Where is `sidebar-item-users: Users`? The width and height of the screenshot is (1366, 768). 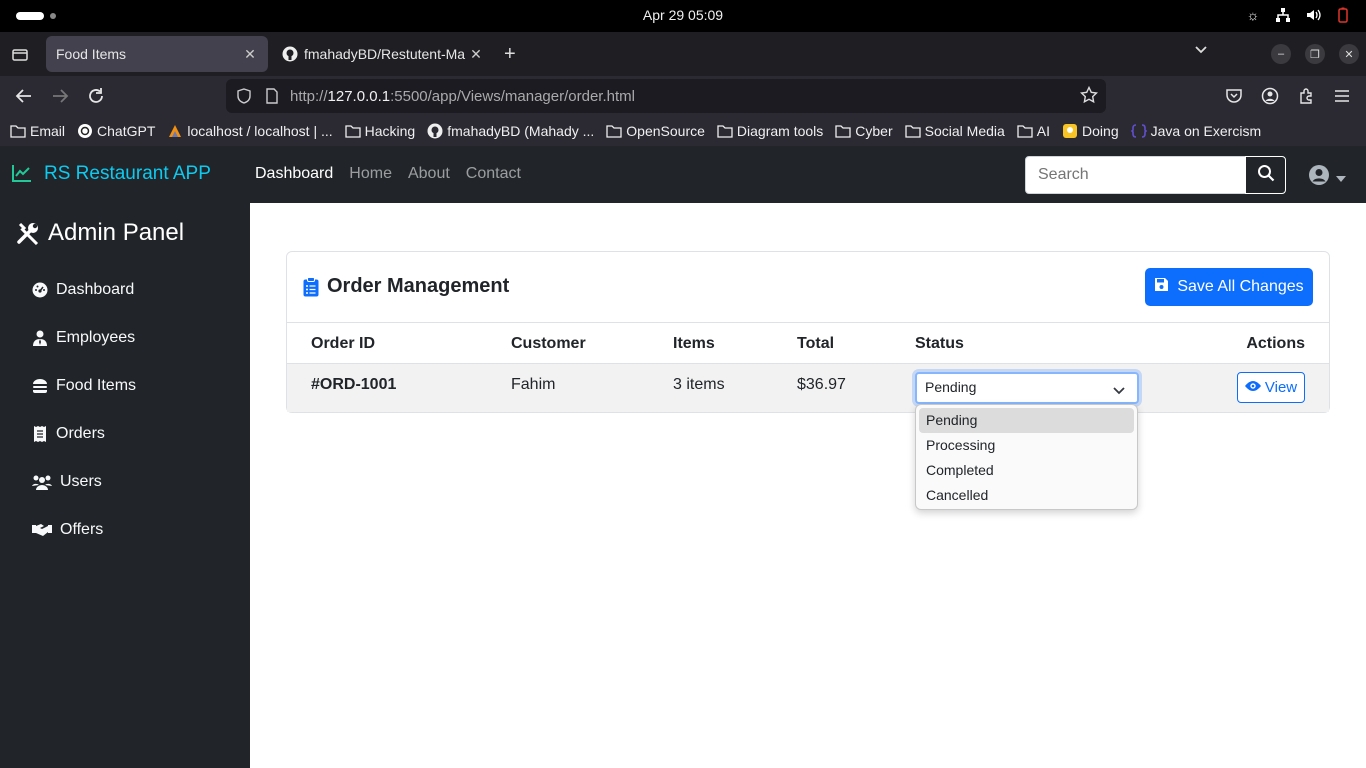
sidebar-item-users: Users is located at coordinates (67, 482).